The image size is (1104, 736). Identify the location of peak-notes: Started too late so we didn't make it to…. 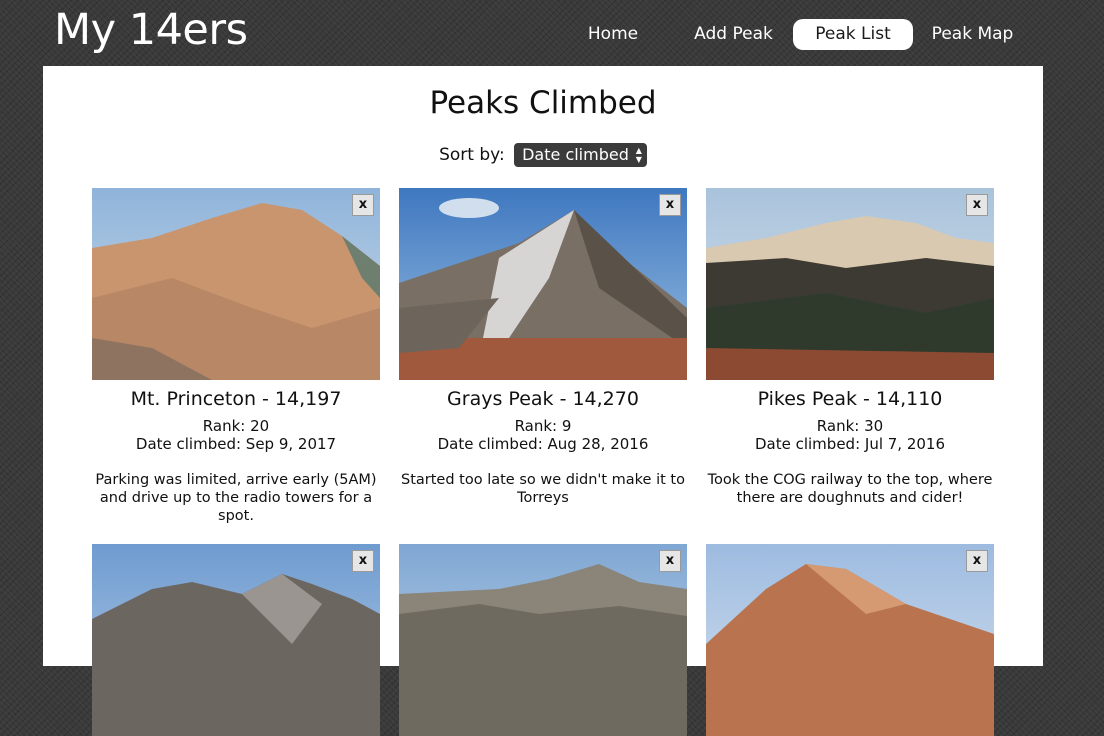
(543, 489).